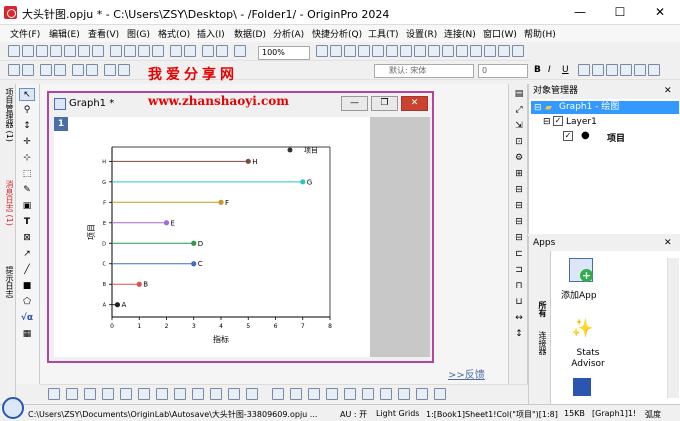  What do you see at coordinates (582, 387) in the screenshot?
I see `app-icon` at bounding box center [582, 387].